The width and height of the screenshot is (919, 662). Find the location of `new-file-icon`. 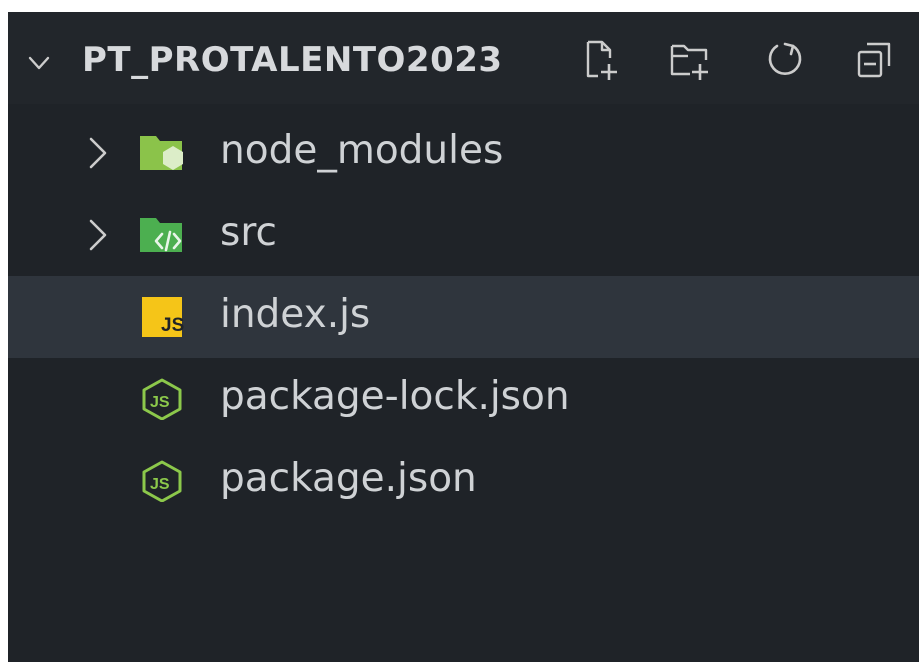

new-file-icon is located at coordinates (600, 60).